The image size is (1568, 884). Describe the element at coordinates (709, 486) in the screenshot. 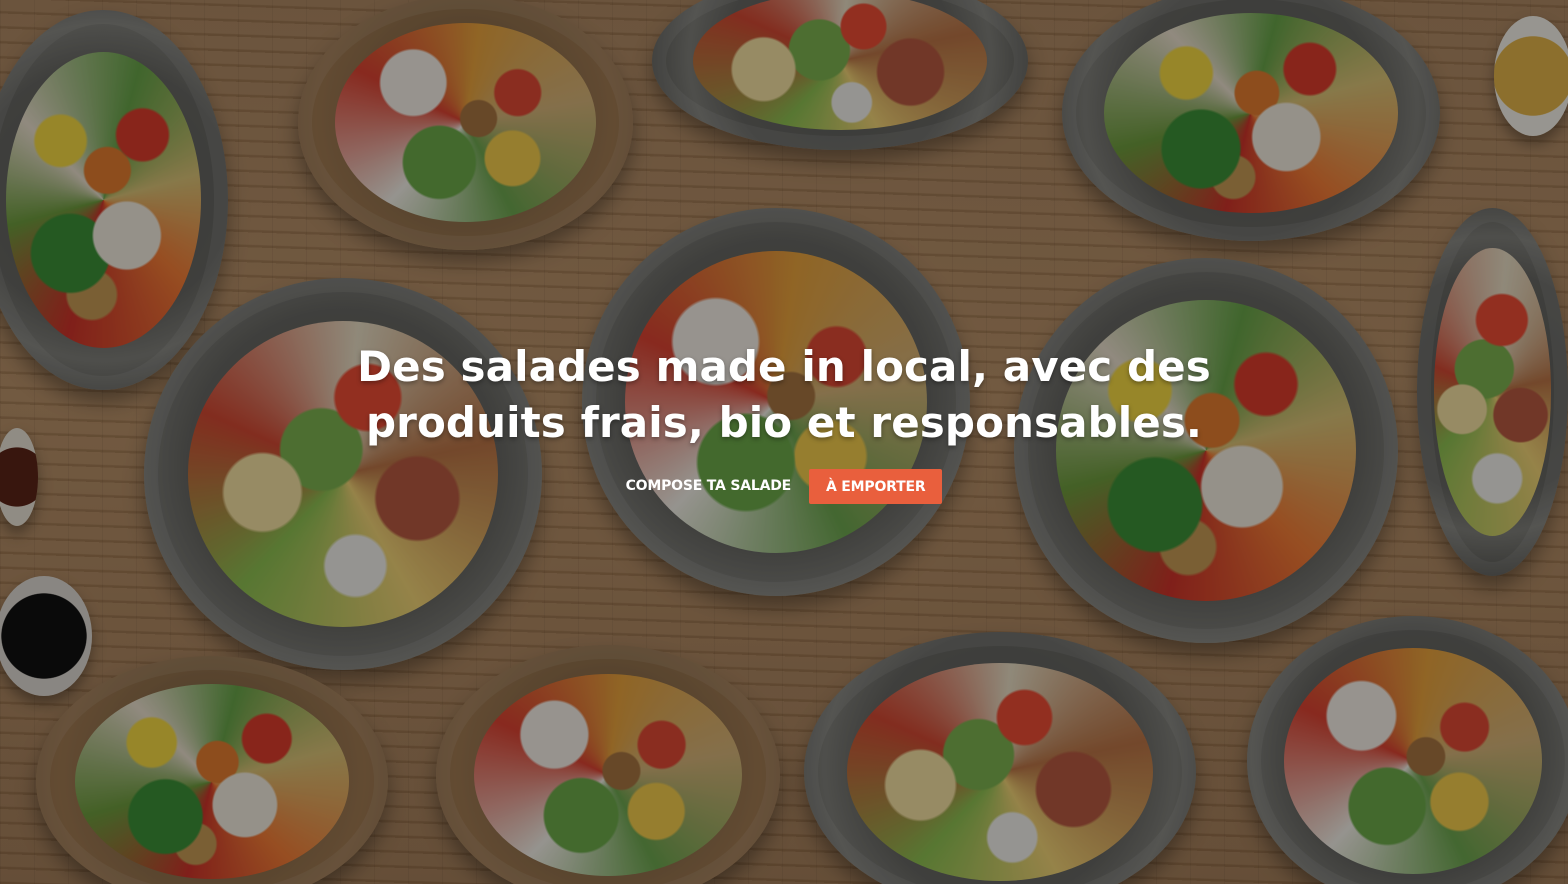

I see `compose-salad-link: COMPOSE TA SALADE` at that location.